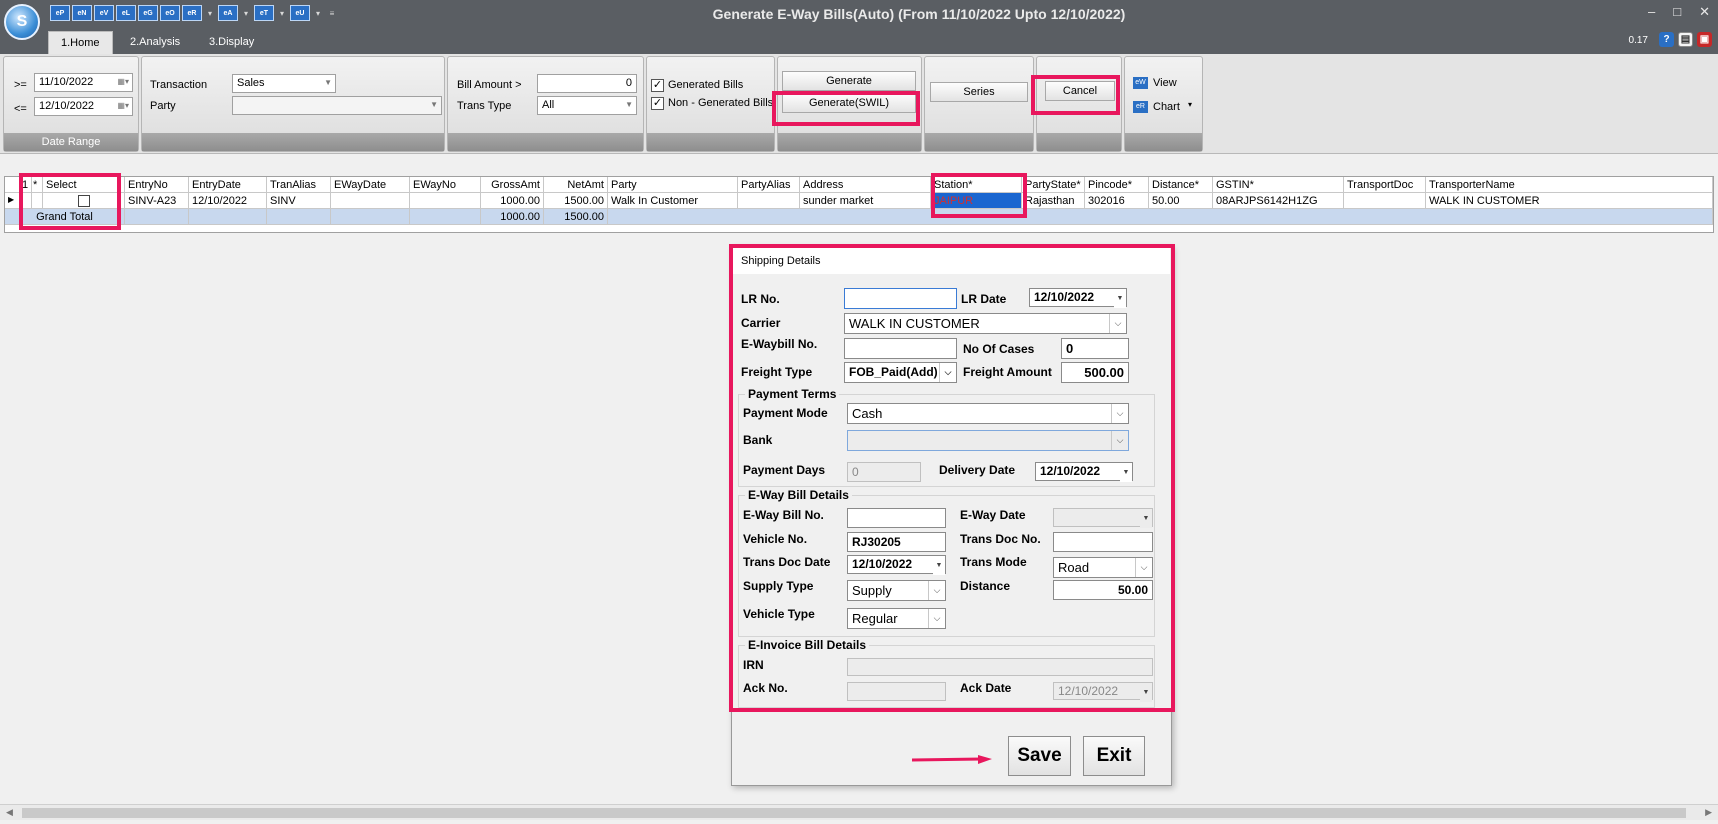  Describe the element at coordinates (900, 298) in the screenshot. I see `lr-no-input` at that location.